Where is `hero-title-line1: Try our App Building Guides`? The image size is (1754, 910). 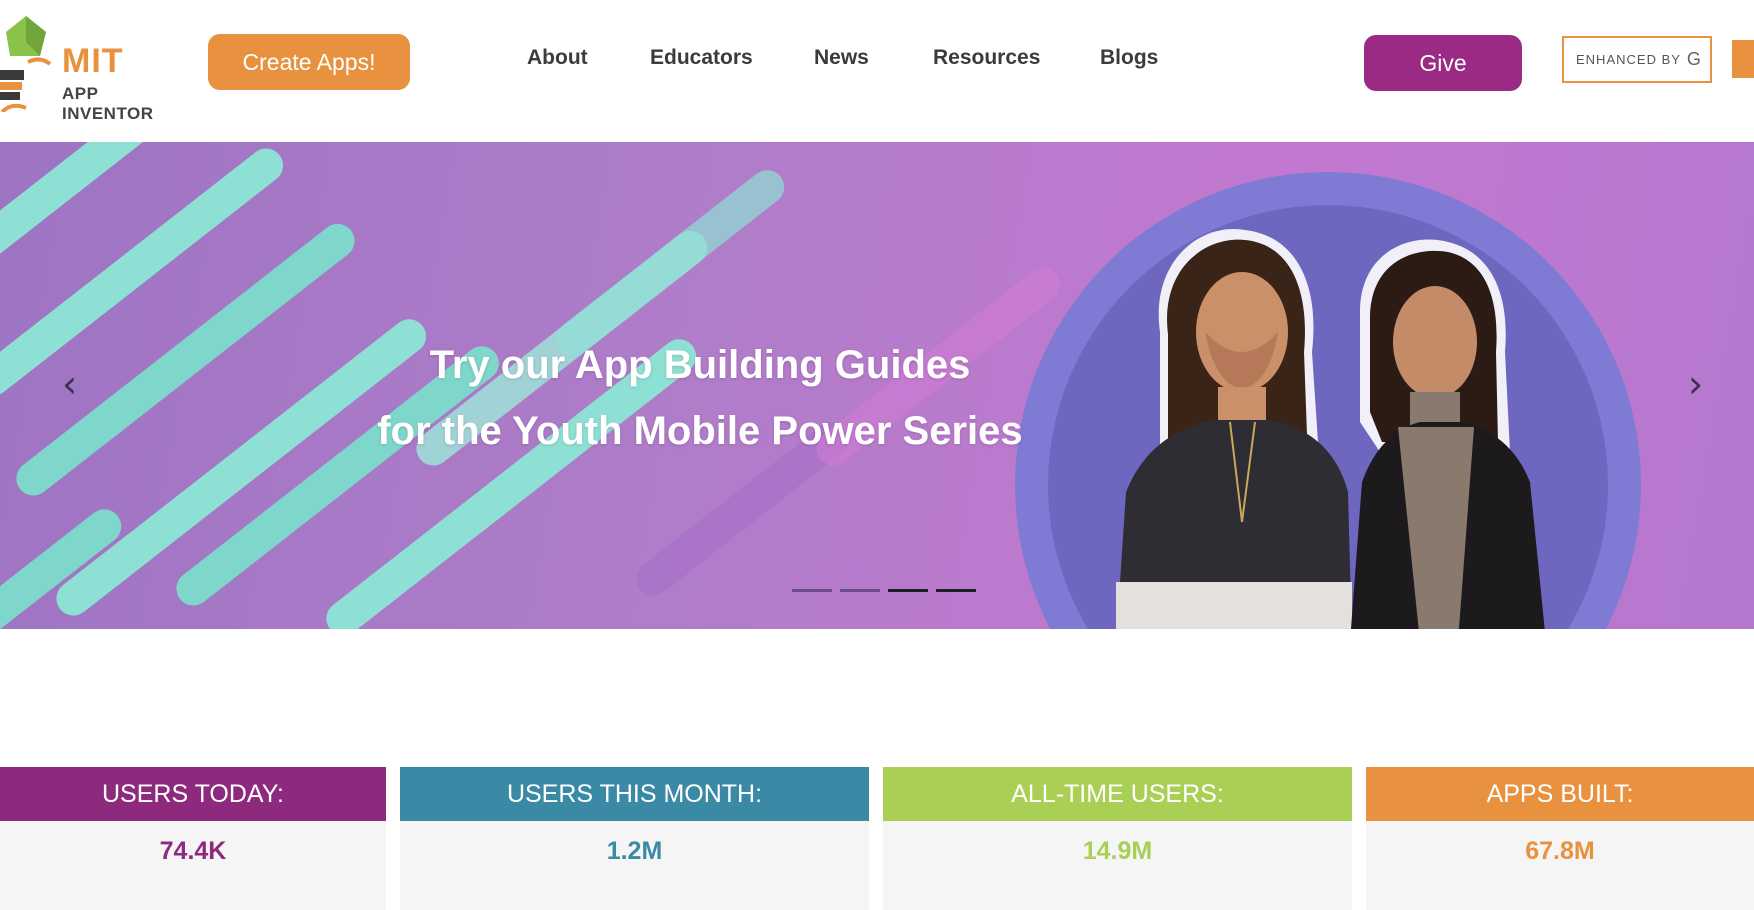
hero-title-line1: Try our App Building Guides is located at coordinates (700, 365).